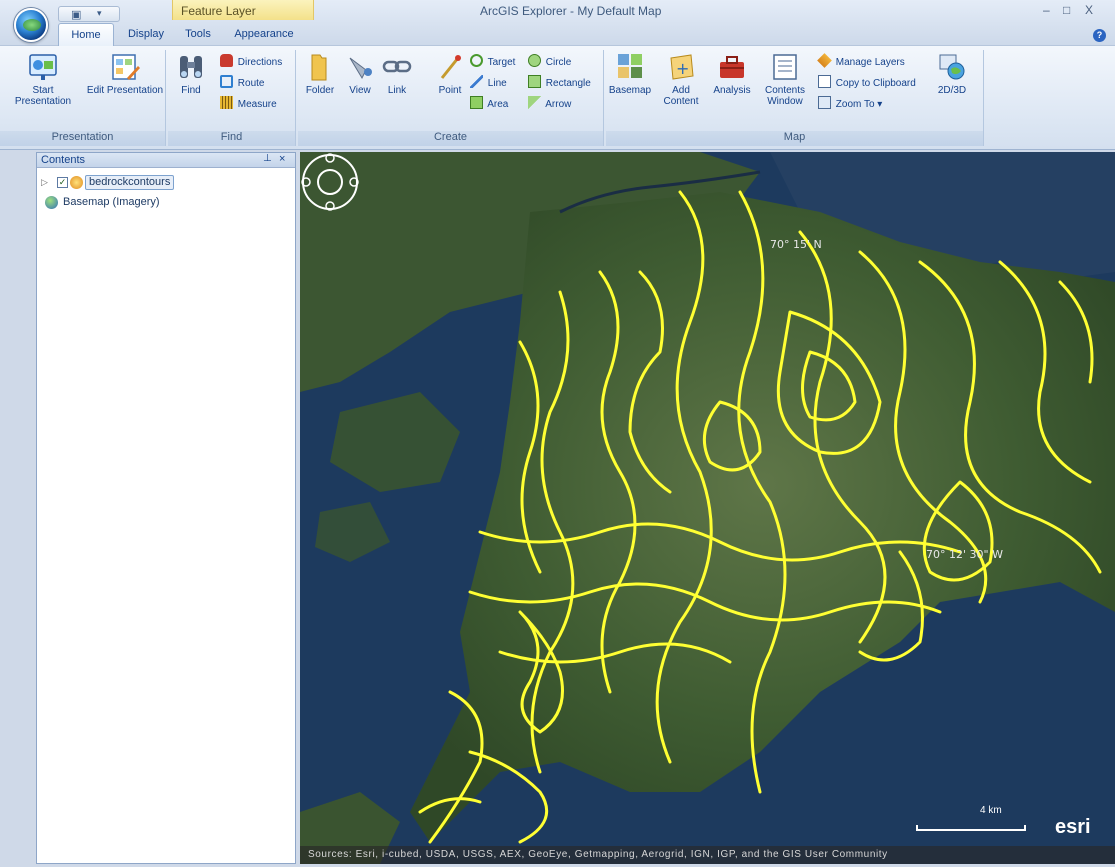 The image size is (1115, 867). I want to click on clipboard-icon, so click(824, 81).